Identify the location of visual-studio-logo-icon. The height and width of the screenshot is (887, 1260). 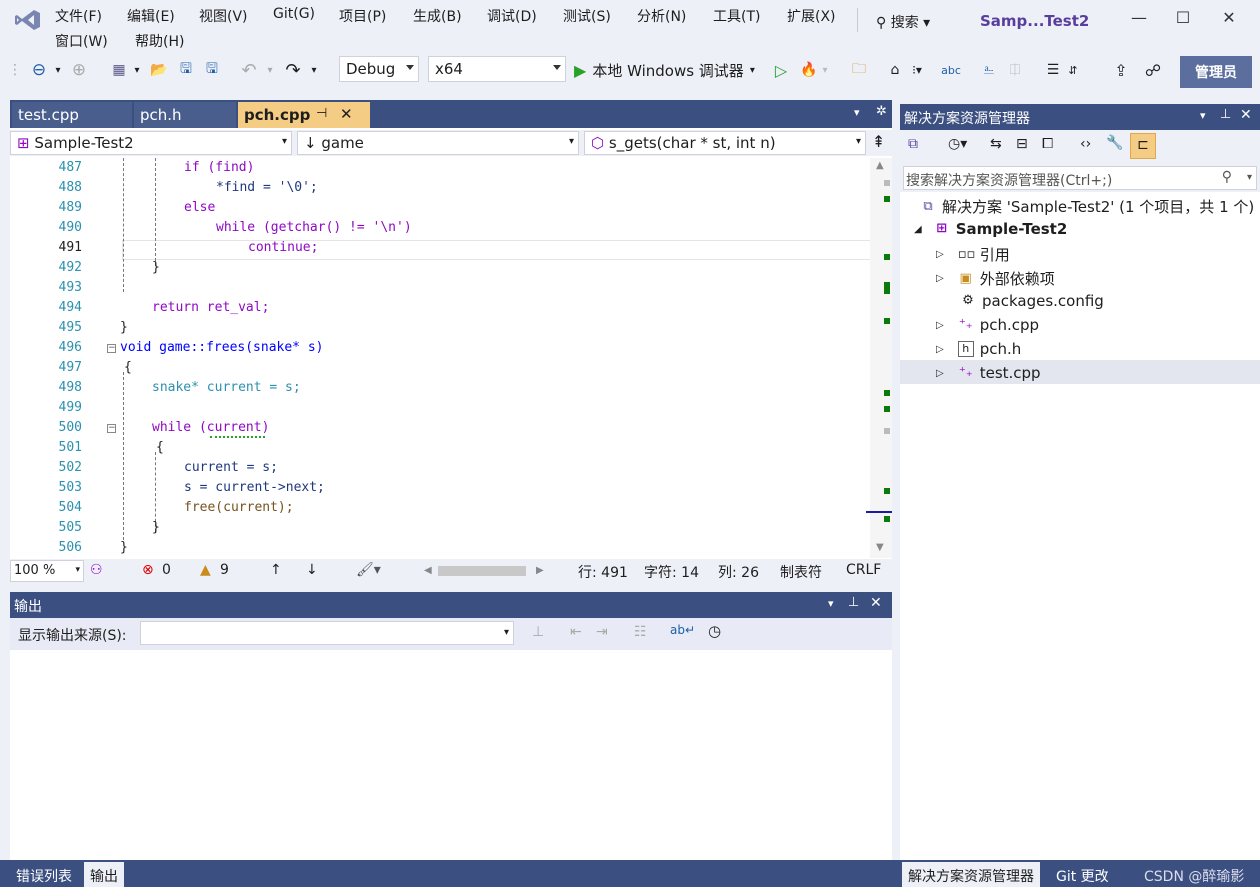
(28, 20).